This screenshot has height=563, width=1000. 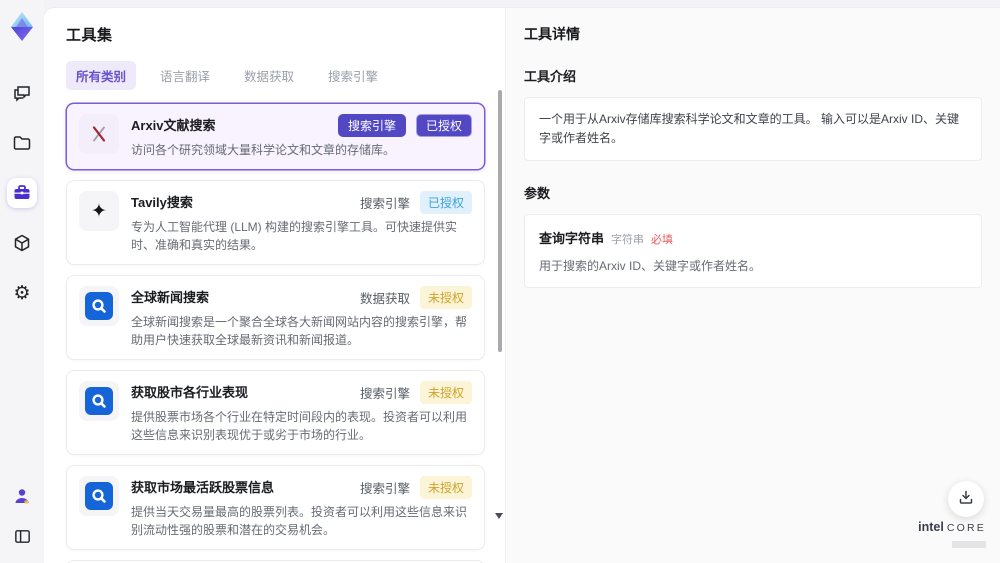 I want to click on tool-name: 获取市场最活跃股票信息, so click(x=203, y=487).